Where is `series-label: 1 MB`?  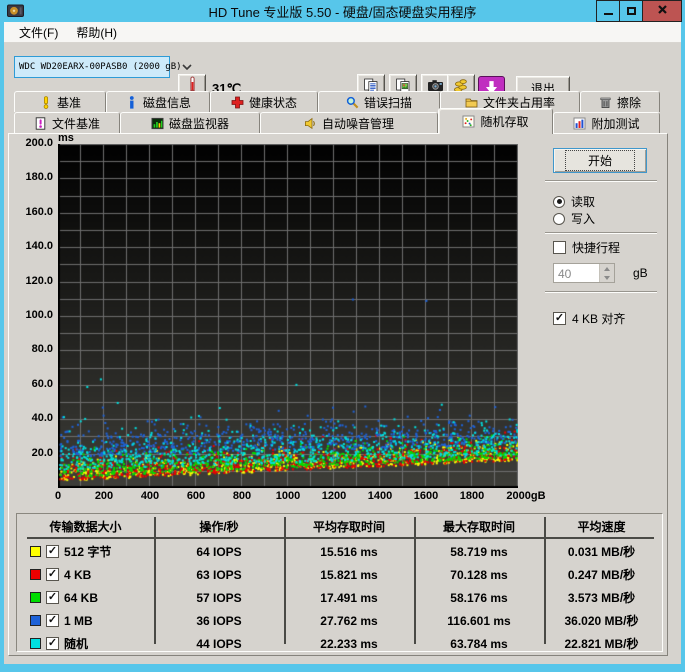
series-label: 1 MB is located at coordinates (78, 620).